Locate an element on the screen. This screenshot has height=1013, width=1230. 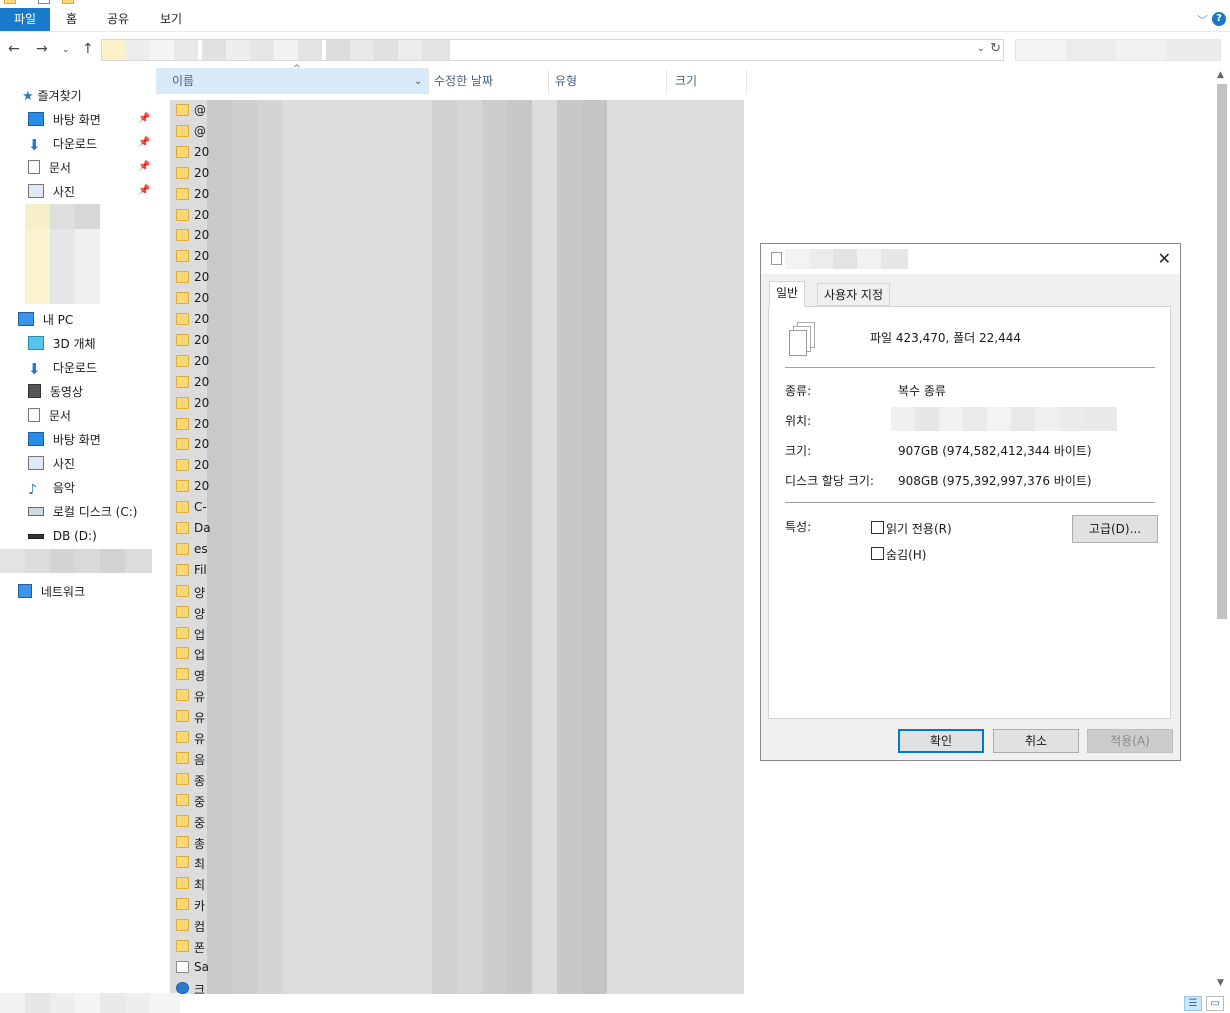
list-item: Sa is located at coordinates (457, 967).